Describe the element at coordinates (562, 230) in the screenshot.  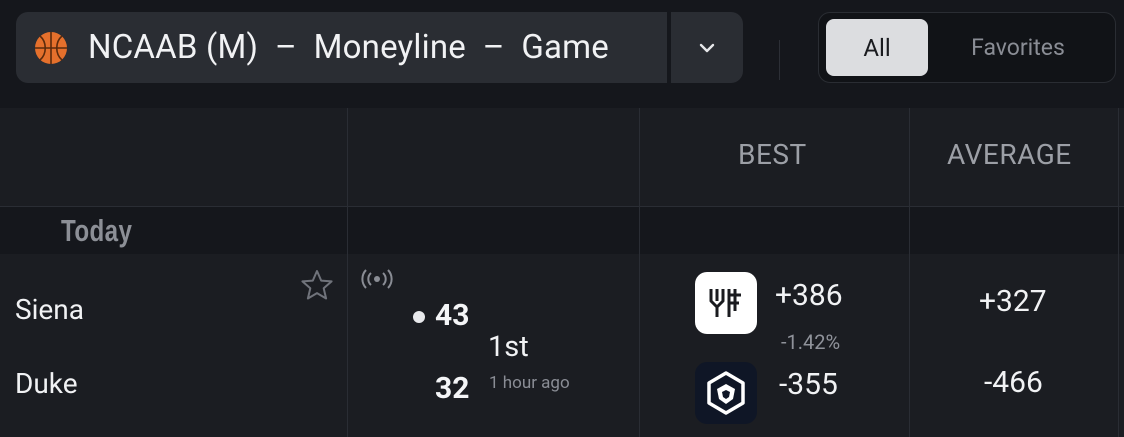
I see `section-header-today: Today` at that location.